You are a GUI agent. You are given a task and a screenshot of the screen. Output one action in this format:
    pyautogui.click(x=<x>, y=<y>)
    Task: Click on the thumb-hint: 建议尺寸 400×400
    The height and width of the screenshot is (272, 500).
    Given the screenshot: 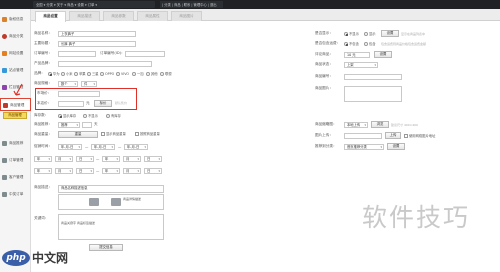 What is the action you would take?
    pyautogui.click(x=404, y=125)
    